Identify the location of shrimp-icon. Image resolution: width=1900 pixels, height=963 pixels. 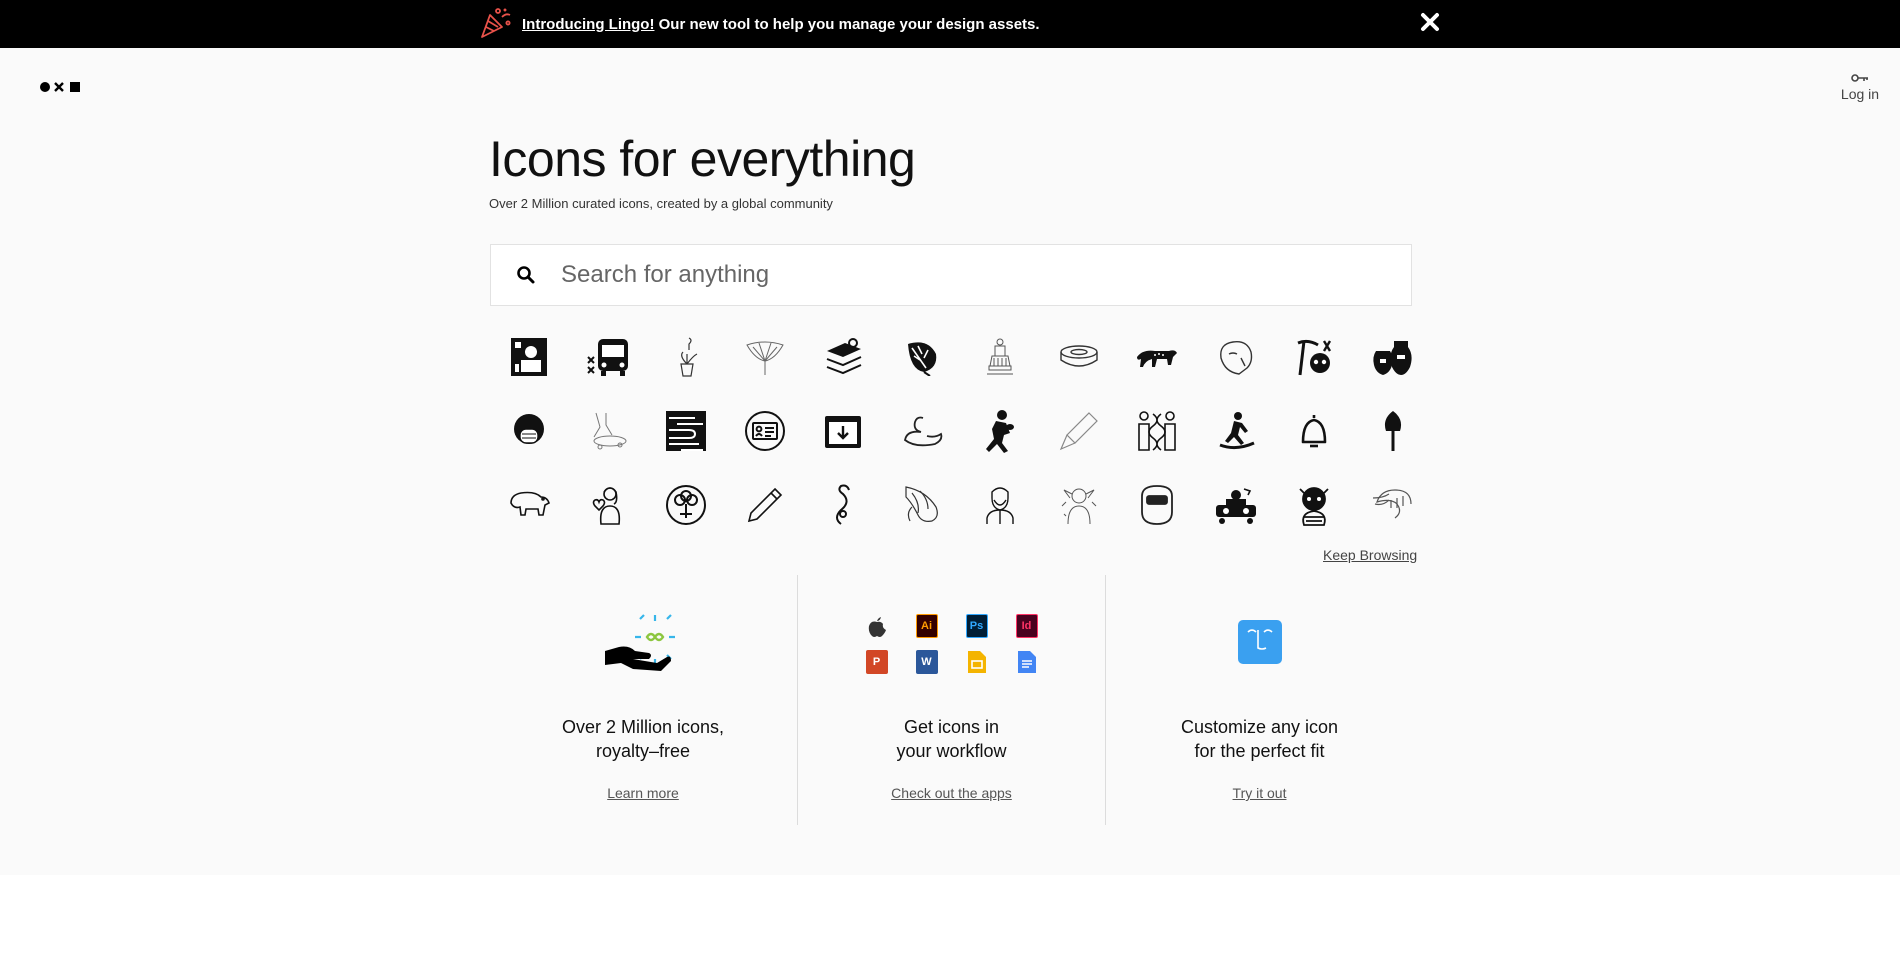
(1393, 507).